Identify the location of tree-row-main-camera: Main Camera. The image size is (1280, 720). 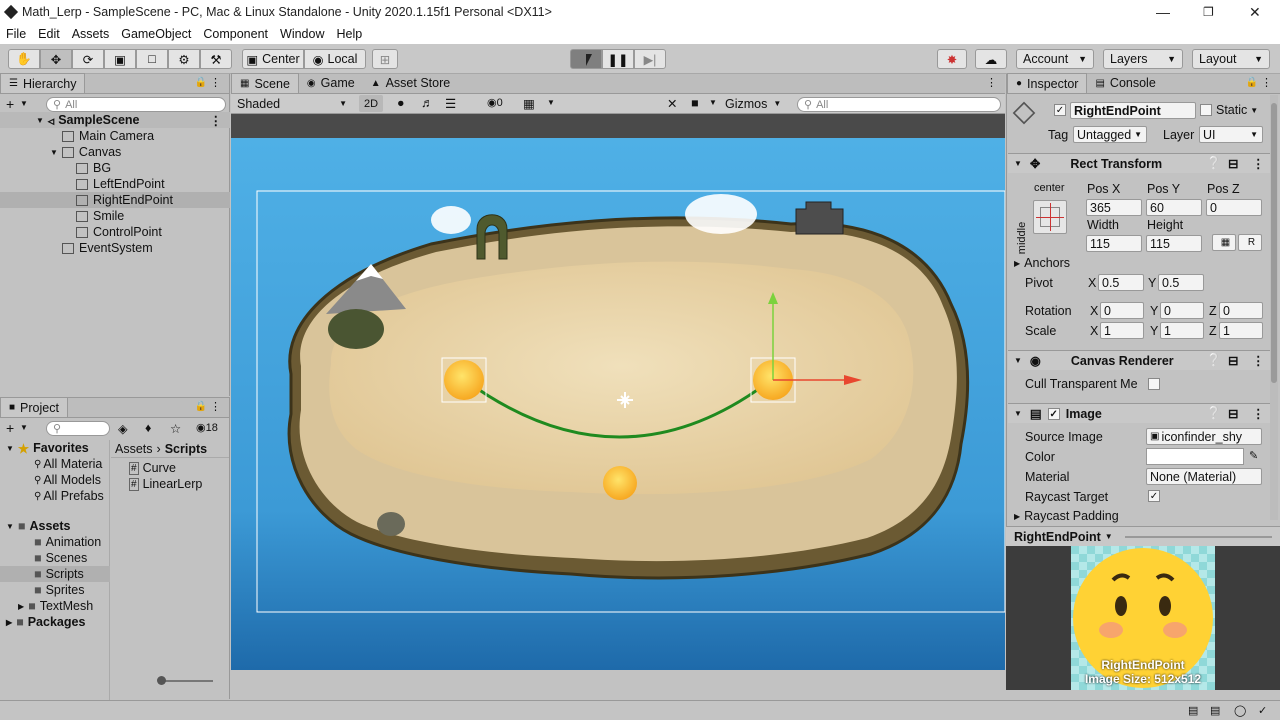
(115, 136).